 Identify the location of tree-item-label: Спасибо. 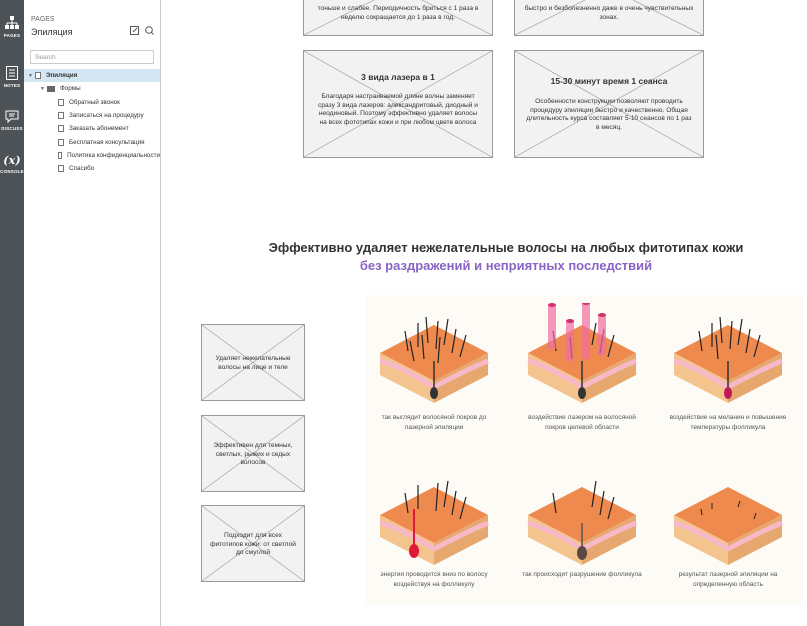
(82, 169).